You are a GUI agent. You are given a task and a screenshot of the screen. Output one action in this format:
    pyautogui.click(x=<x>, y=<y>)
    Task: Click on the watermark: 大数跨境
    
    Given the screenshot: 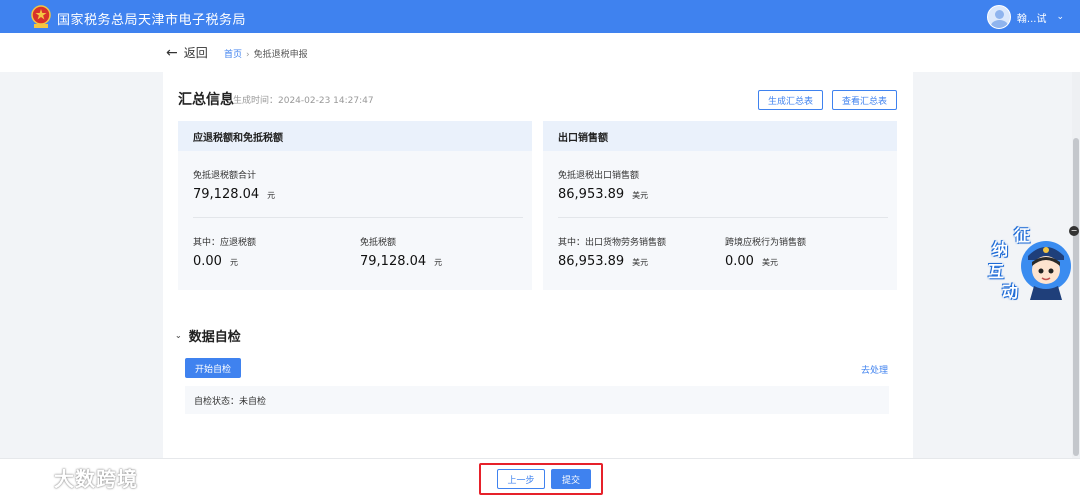 What is the action you would take?
    pyautogui.click(x=73, y=477)
    